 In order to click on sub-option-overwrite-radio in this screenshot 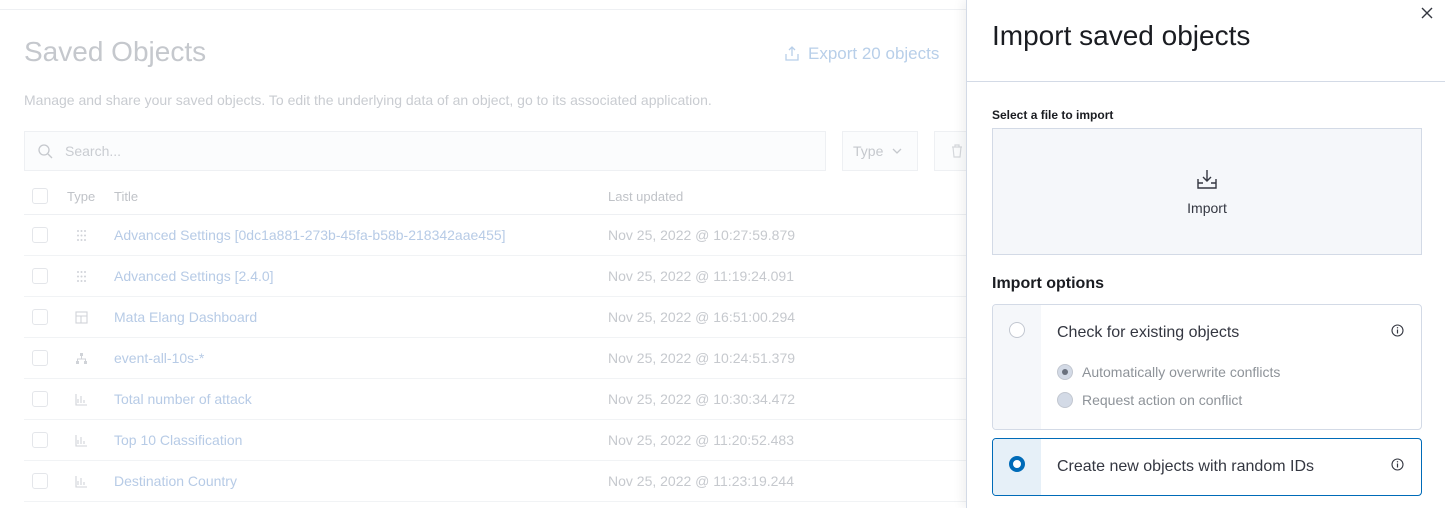, I will do `click(1065, 372)`.